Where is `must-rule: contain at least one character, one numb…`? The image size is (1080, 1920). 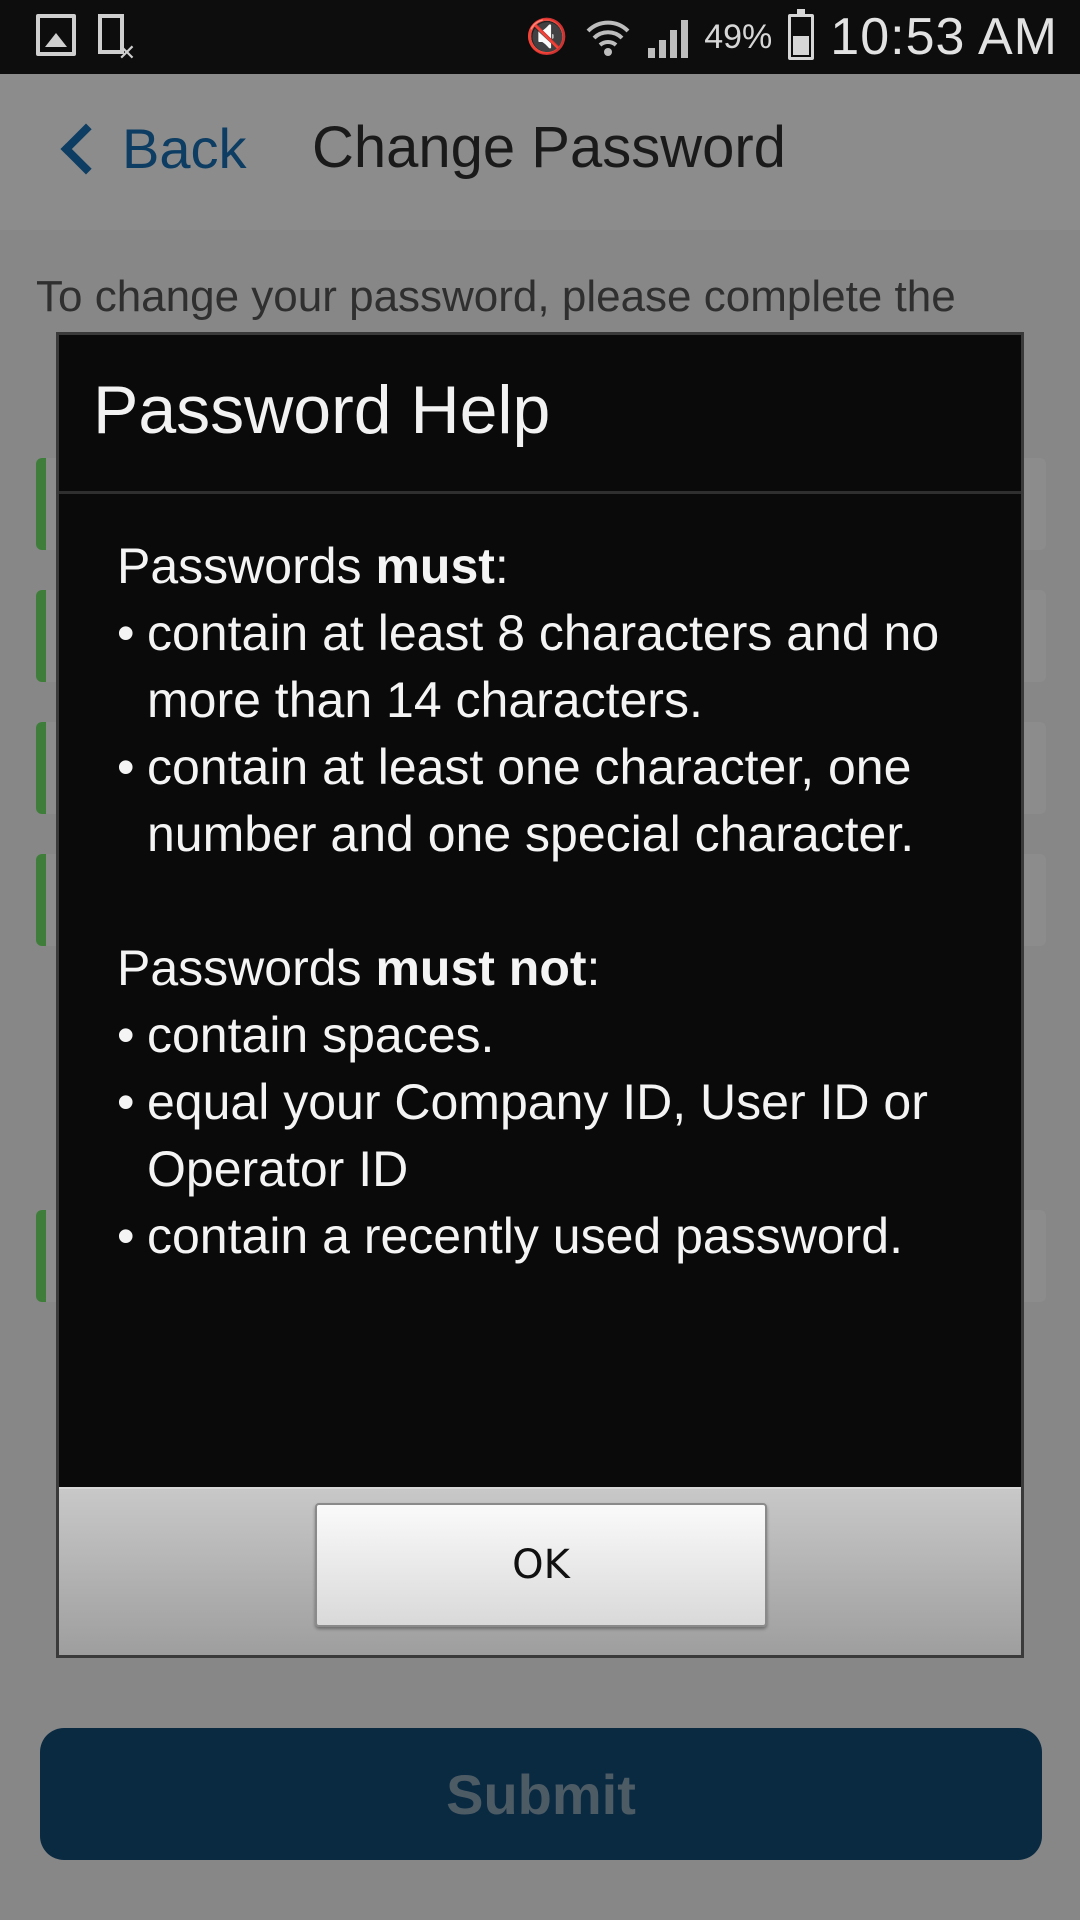 must-rule: contain at least one character, one numb… is located at coordinates (557, 801).